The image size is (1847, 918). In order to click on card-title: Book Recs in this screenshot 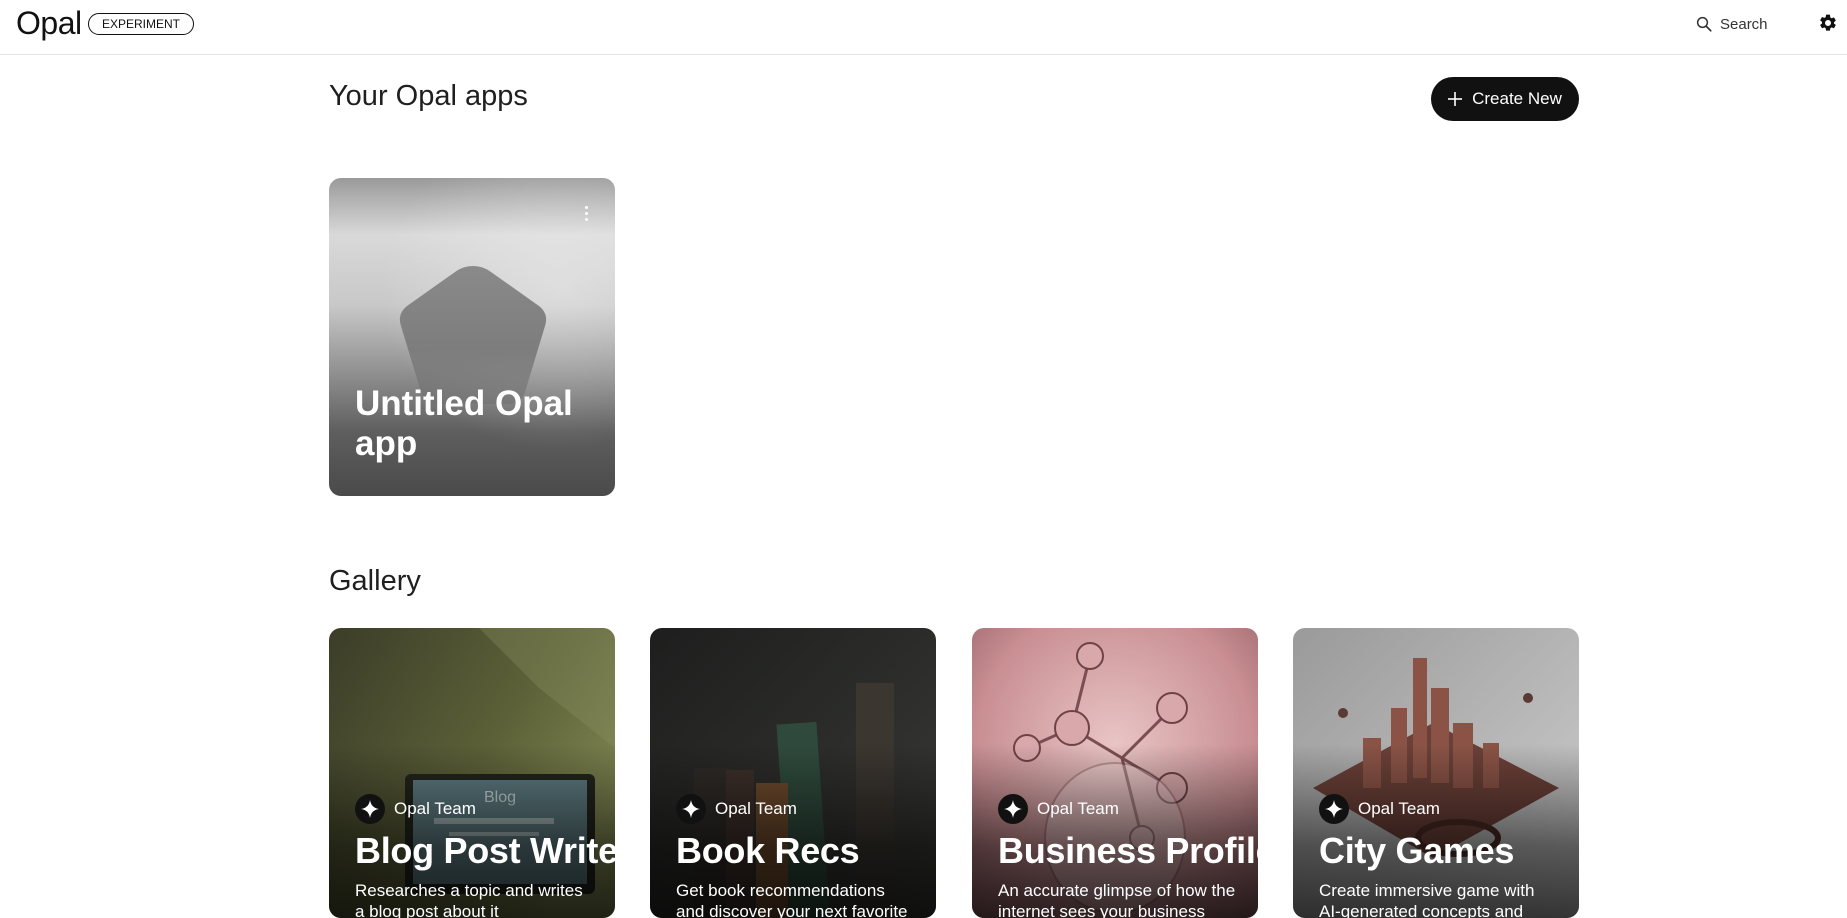, I will do `click(768, 850)`.